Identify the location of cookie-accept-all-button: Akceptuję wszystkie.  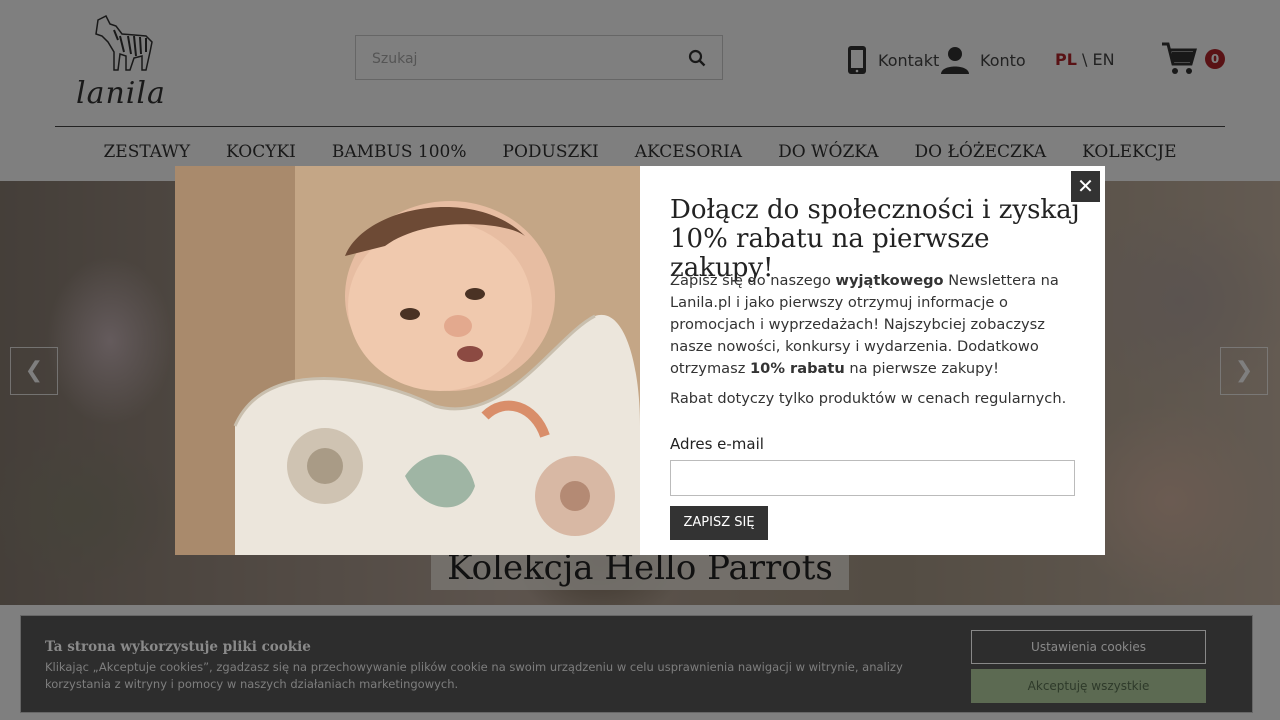
(1088, 686).